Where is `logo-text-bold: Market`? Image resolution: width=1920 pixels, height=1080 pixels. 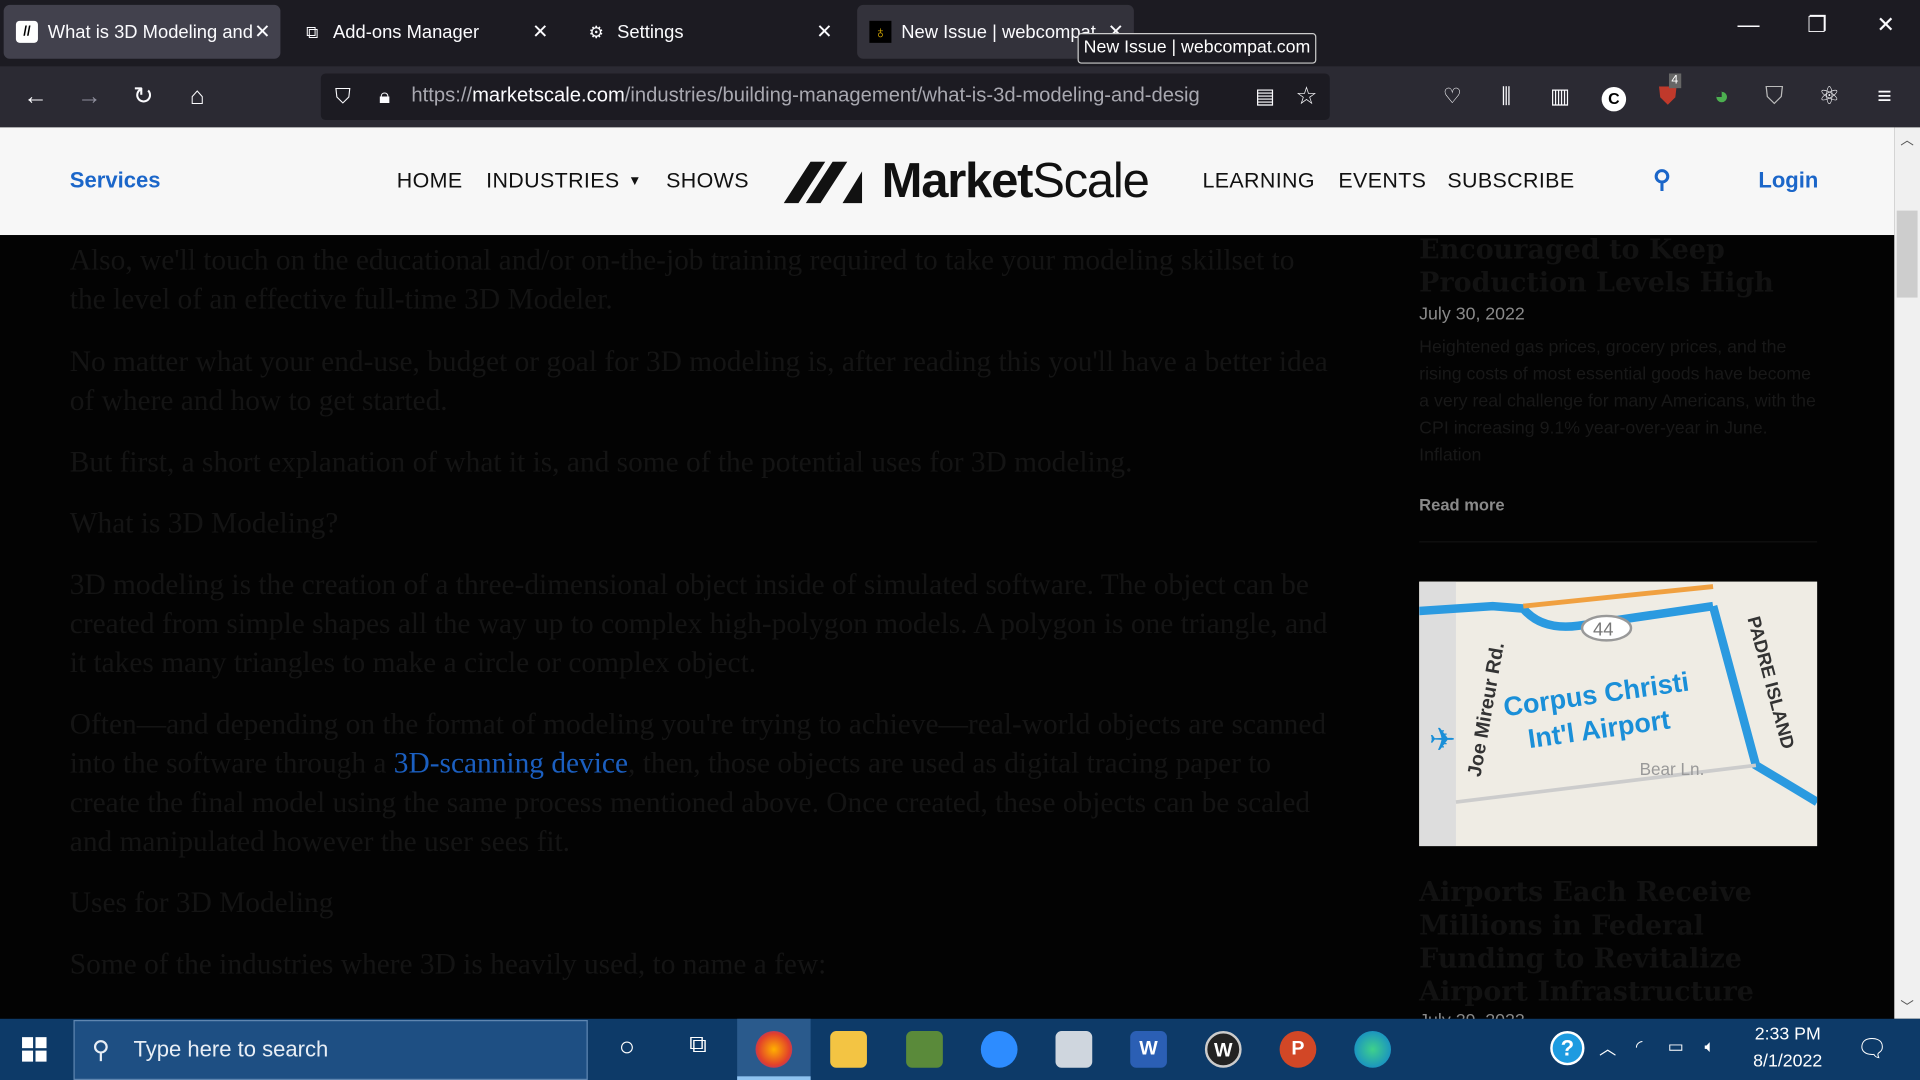 logo-text-bold: Market is located at coordinates (957, 181).